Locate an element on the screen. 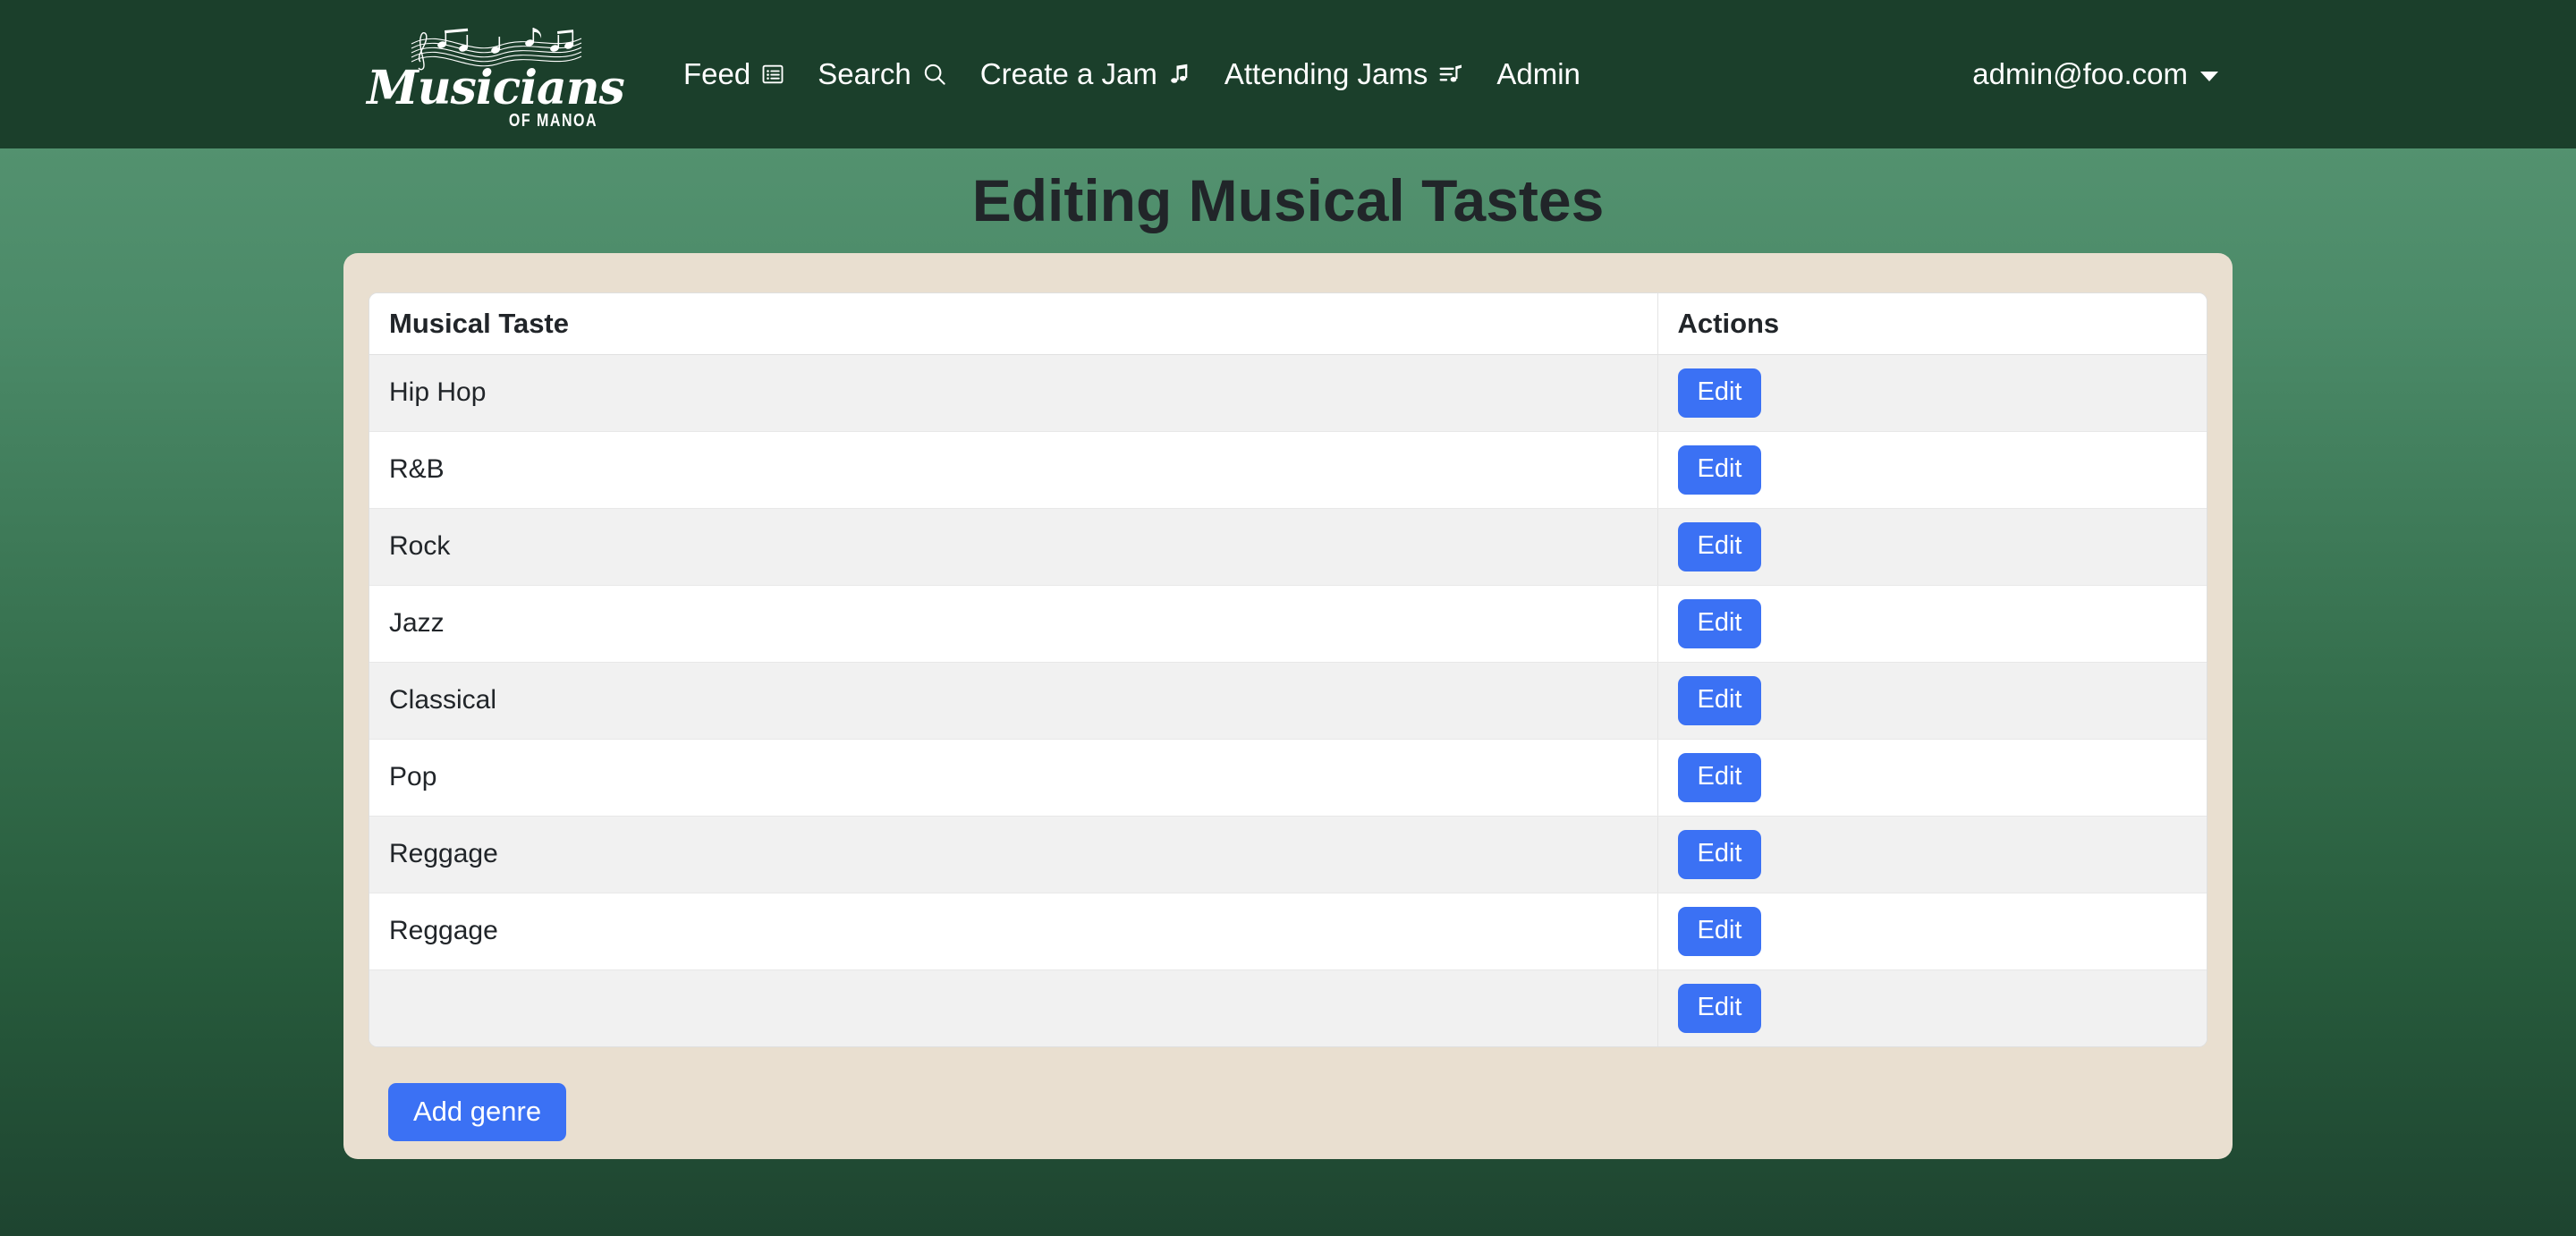 Image resolution: width=2576 pixels, height=1236 pixels. nav-label-admin: Admin is located at coordinates (1538, 74).